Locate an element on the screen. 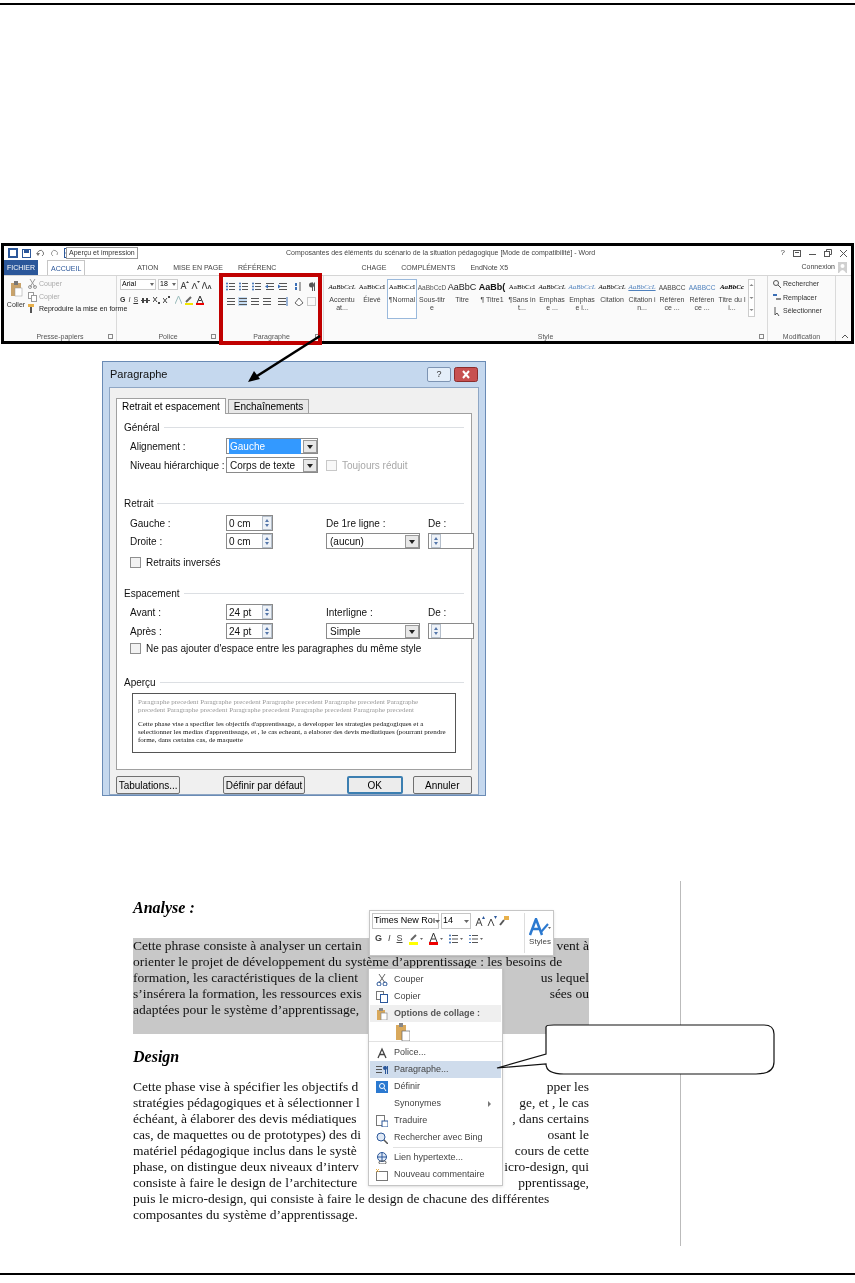  menu-item: Nouveau commentaire is located at coordinates (435, 1174).